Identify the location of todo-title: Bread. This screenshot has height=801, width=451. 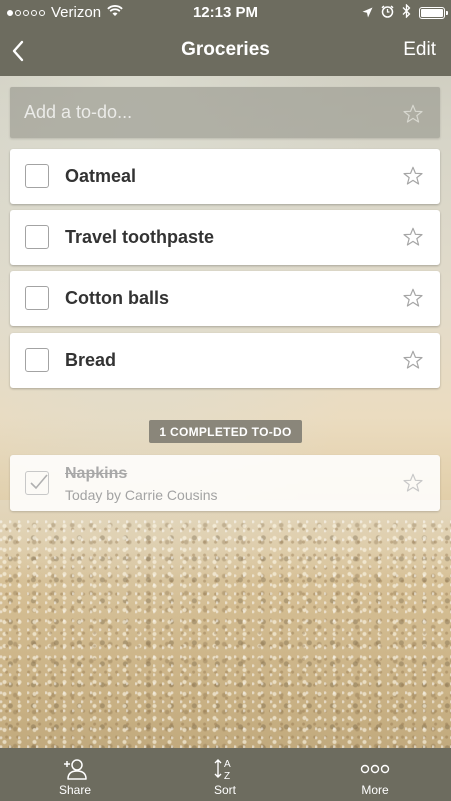
(91, 360).